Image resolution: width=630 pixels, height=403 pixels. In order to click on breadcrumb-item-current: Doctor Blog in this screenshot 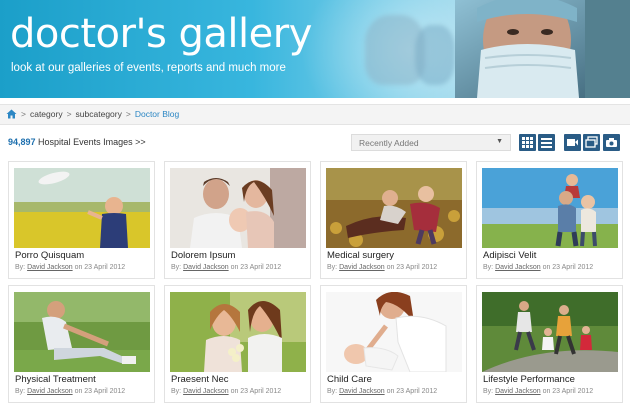, I will do `click(157, 114)`.